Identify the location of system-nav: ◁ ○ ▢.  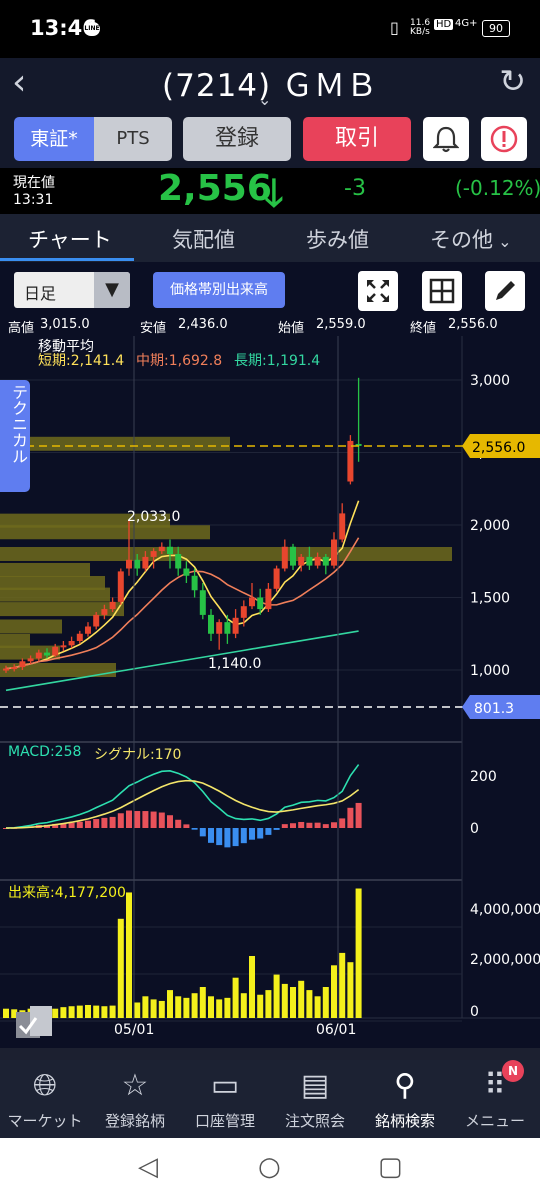
(270, 1169).